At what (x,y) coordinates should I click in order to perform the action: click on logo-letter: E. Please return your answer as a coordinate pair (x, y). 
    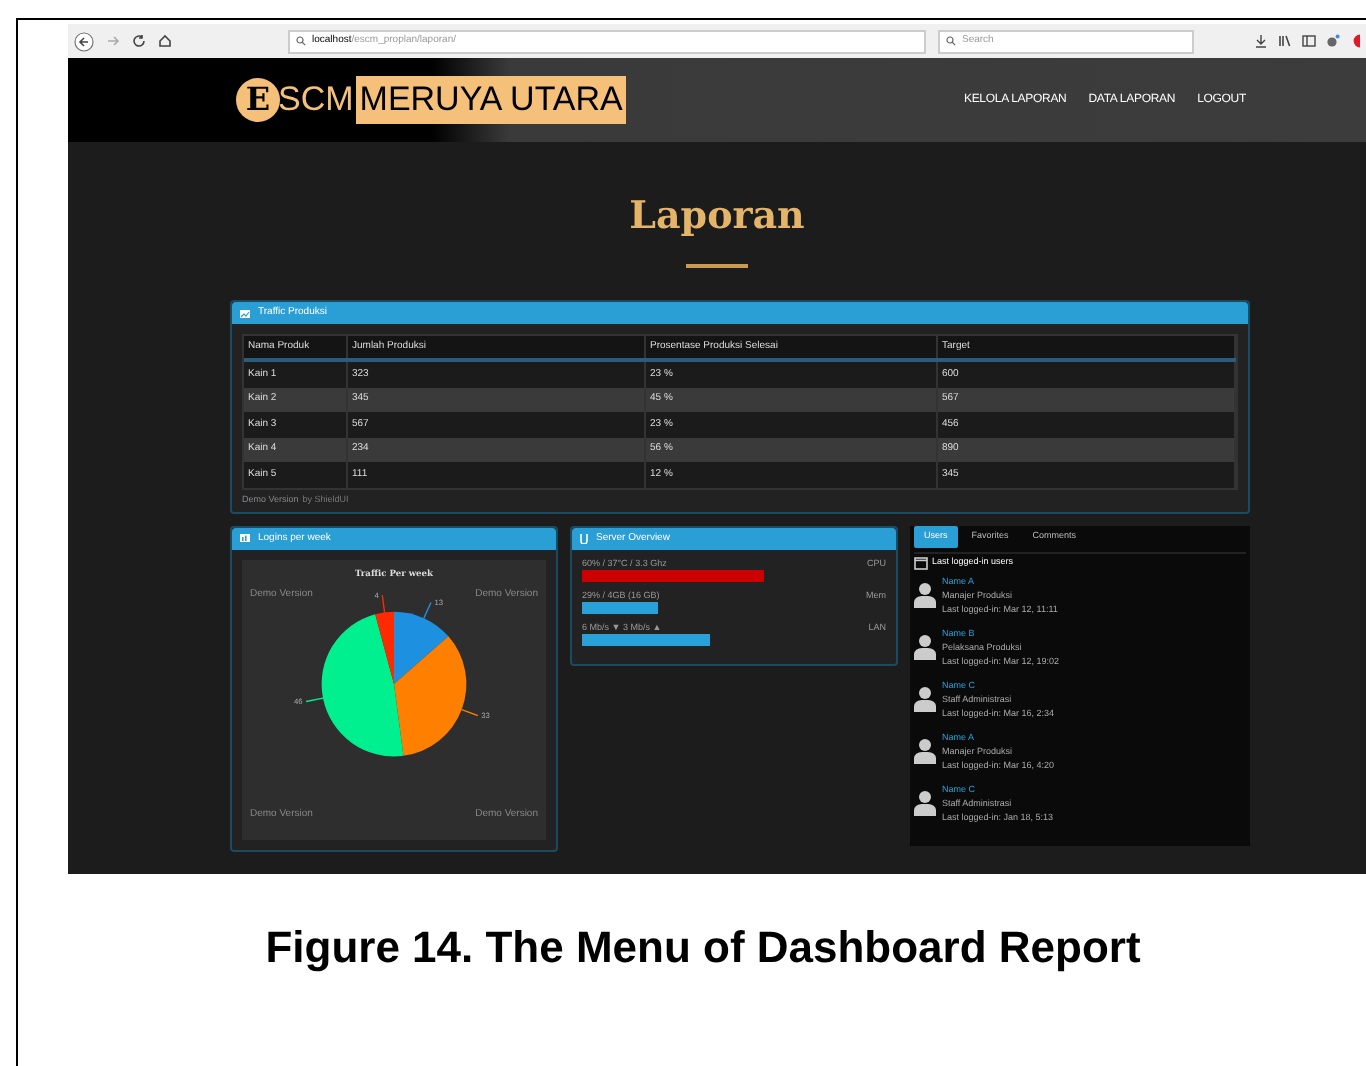
    Looking at the image, I should click on (258, 100).